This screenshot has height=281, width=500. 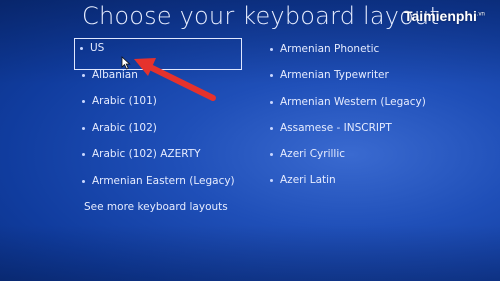 What do you see at coordinates (126, 63) in the screenshot?
I see `mouse-cursor-icon` at bounding box center [126, 63].